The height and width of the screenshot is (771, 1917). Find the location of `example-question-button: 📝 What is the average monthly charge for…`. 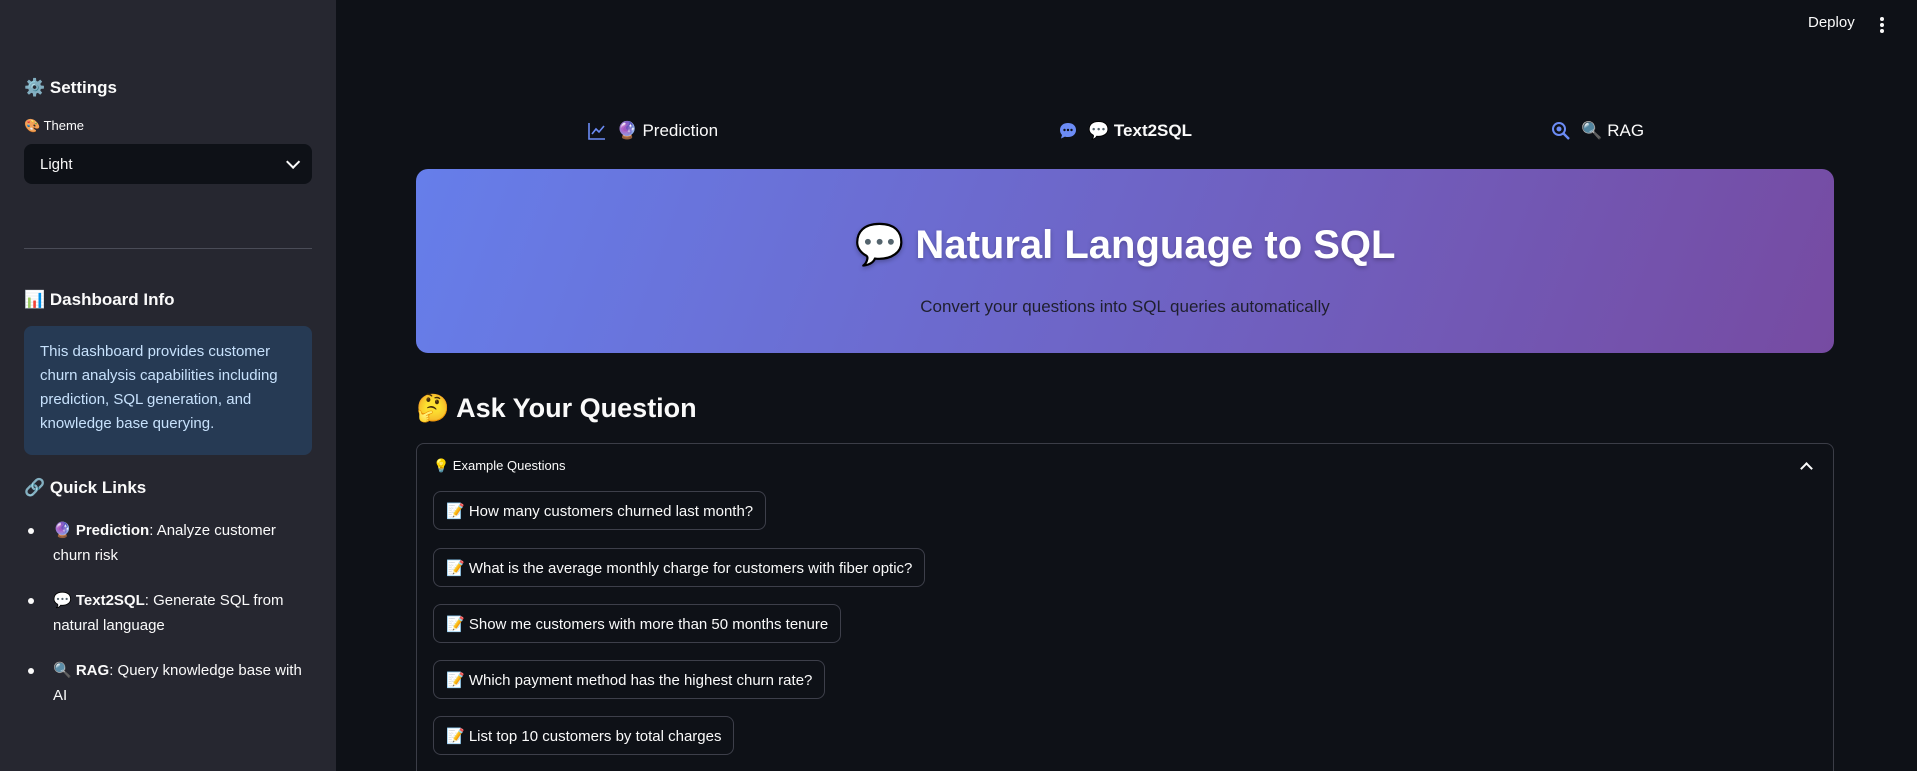

example-question-button: 📝 What is the average monthly charge for… is located at coordinates (679, 567).